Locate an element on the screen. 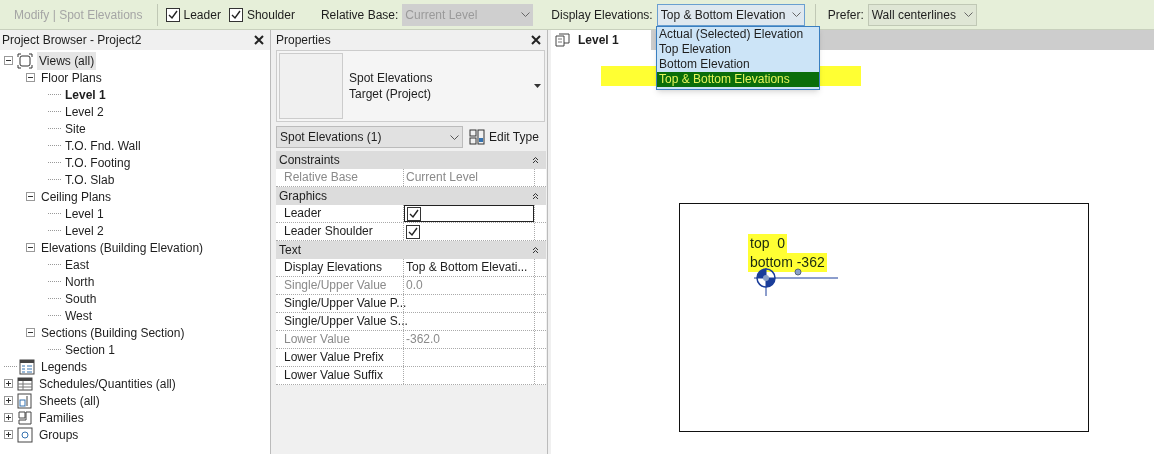 The width and height of the screenshot is (1154, 454). tree-item: Families is located at coordinates (61, 417).